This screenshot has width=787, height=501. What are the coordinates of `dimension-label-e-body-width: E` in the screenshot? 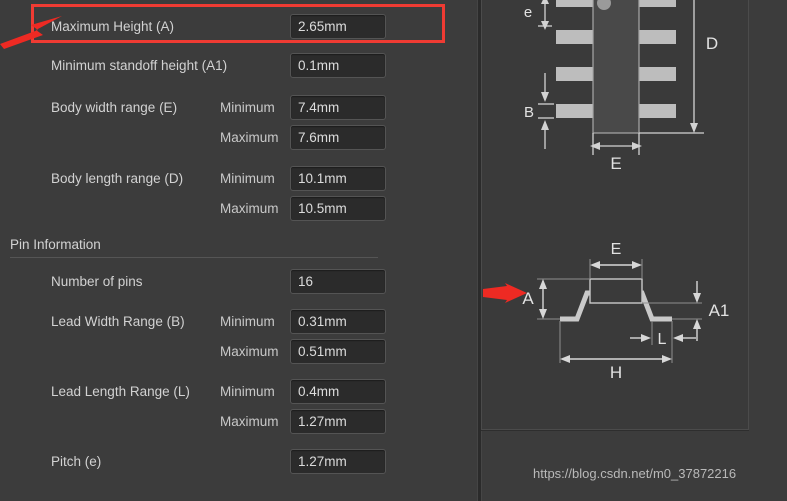 It's located at (615, 163).